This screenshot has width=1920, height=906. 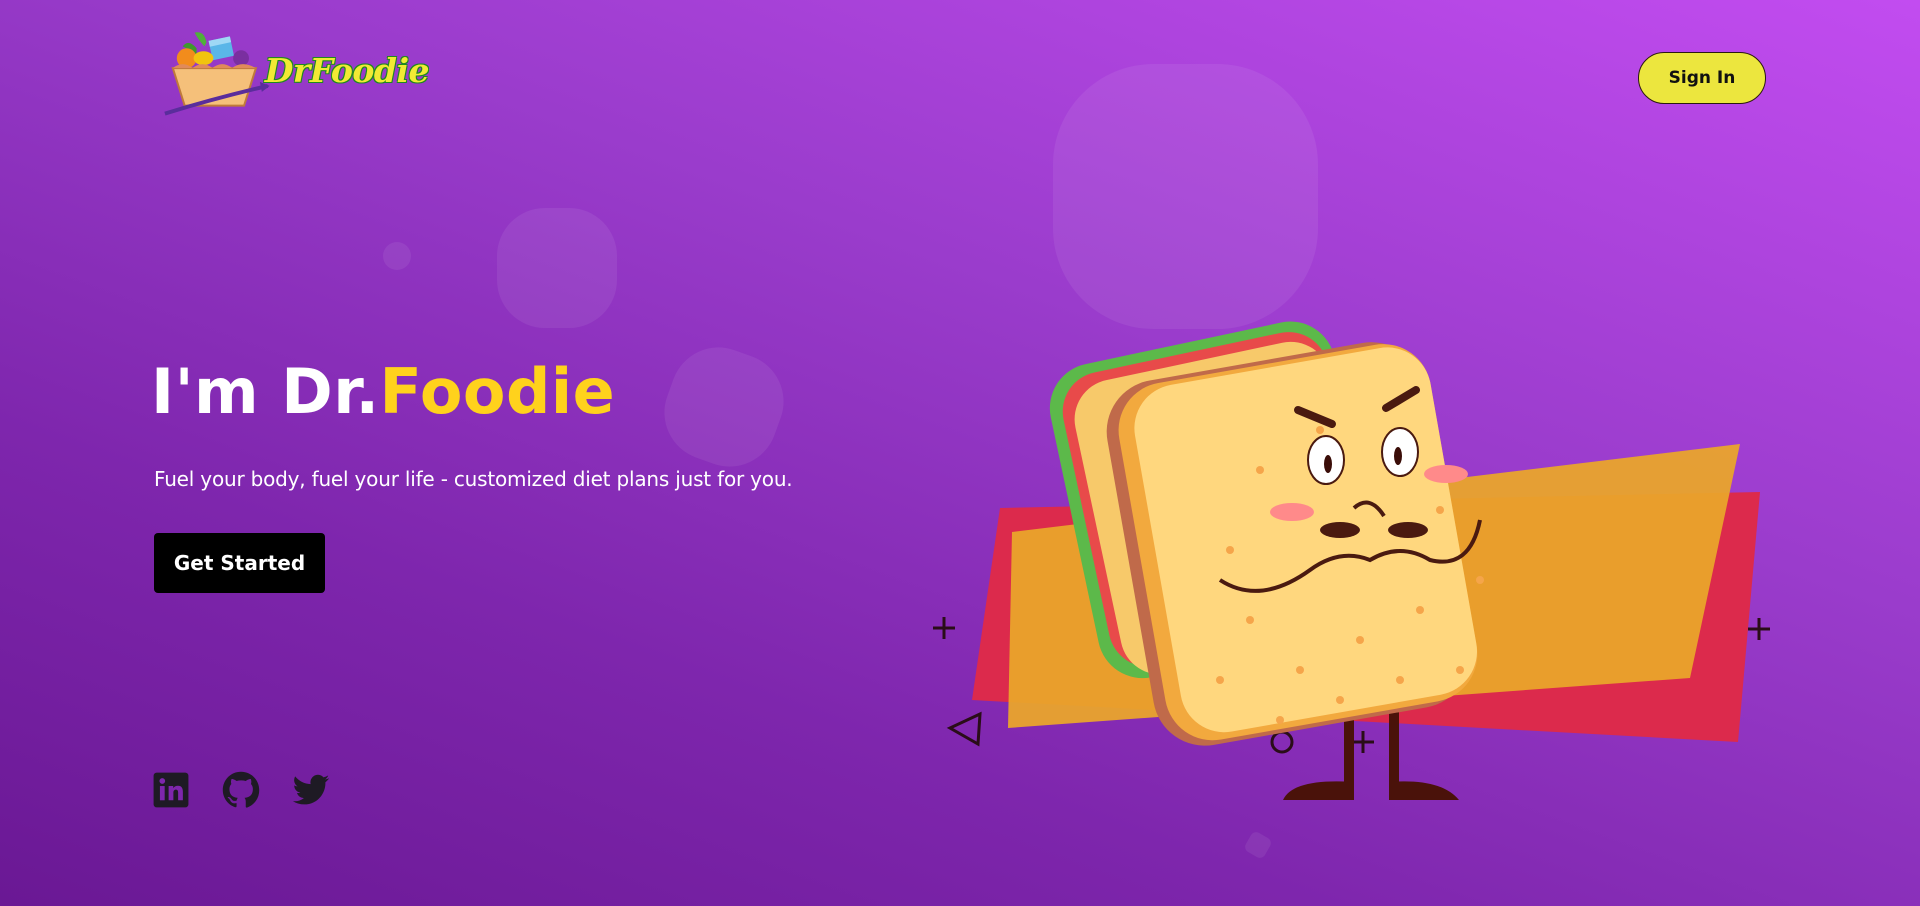 I want to click on linkedin-link, so click(x=171, y=790).